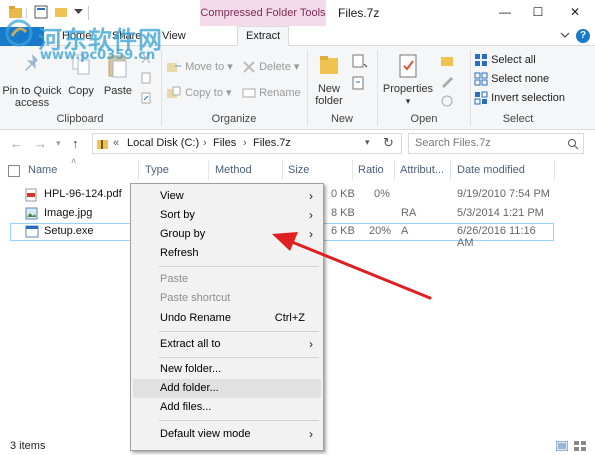  Describe the element at coordinates (19, 33) in the screenshot. I see `watermark-logo` at that location.